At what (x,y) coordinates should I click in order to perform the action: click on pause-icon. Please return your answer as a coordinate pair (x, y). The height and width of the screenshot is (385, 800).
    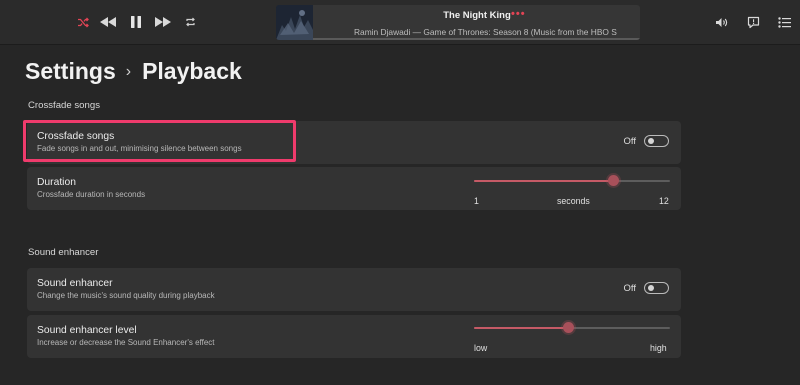
    Looking at the image, I should click on (136, 22).